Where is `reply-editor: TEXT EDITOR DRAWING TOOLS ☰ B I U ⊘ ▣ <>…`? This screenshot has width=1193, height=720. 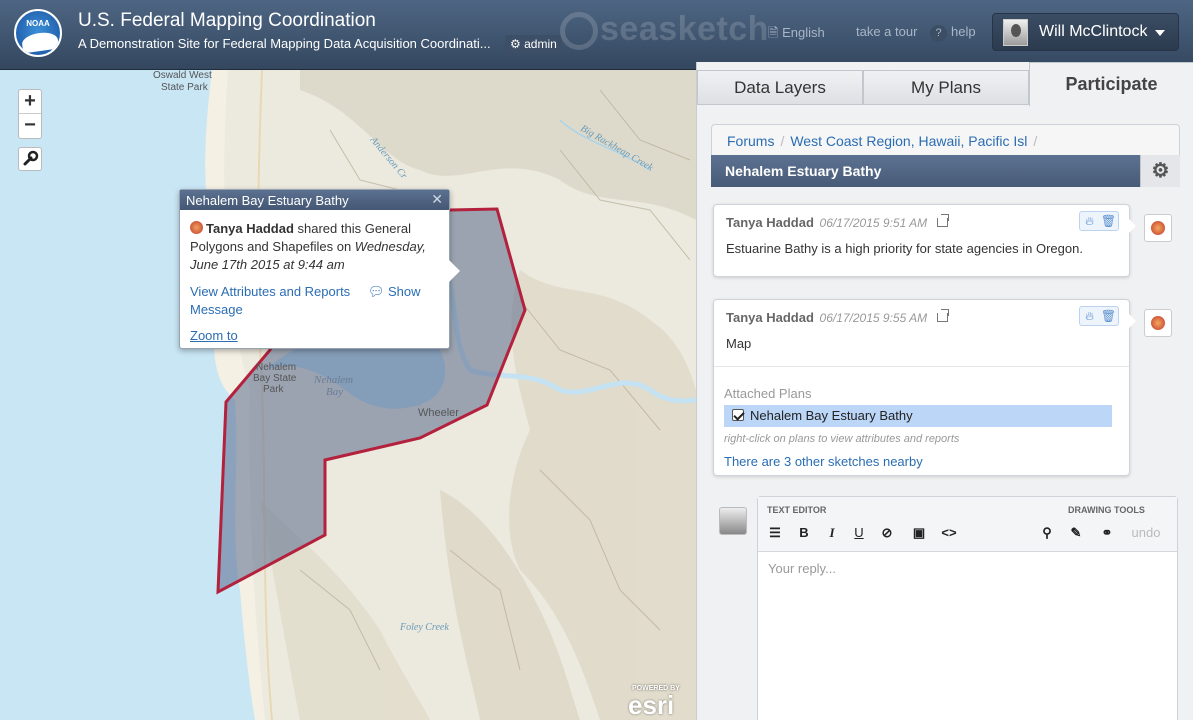 reply-editor: TEXT EDITOR DRAWING TOOLS ☰ B I U ⊘ ▣ <>… is located at coordinates (967, 608).